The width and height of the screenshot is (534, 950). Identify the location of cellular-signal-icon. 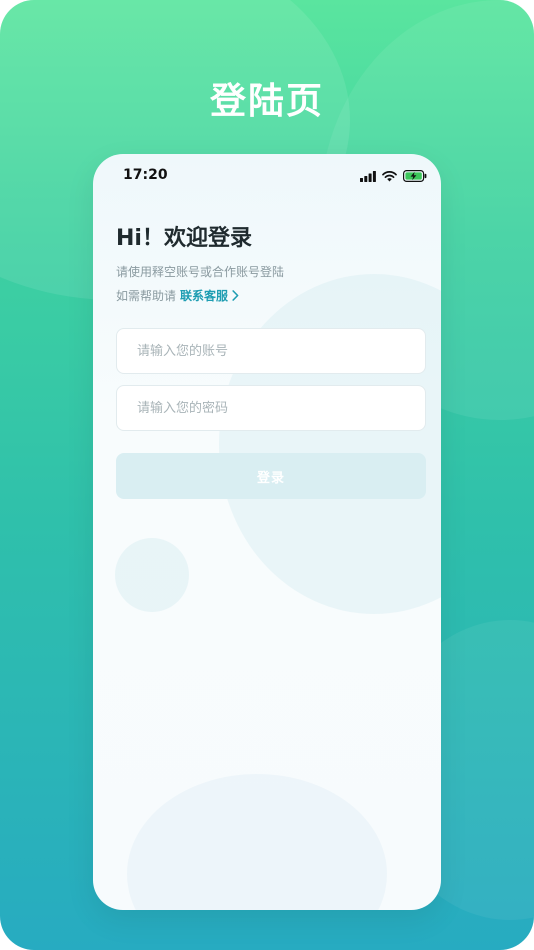
(368, 176).